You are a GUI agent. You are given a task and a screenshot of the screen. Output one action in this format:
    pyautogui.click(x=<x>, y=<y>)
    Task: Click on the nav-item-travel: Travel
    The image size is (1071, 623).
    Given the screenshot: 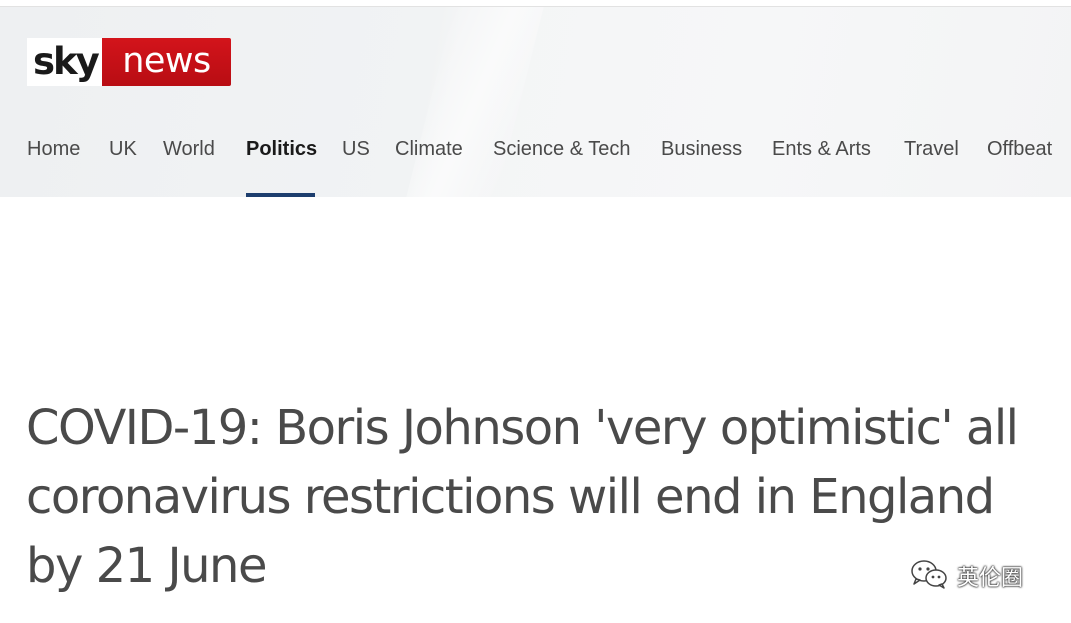 What is the action you would take?
    pyautogui.click(x=931, y=149)
    